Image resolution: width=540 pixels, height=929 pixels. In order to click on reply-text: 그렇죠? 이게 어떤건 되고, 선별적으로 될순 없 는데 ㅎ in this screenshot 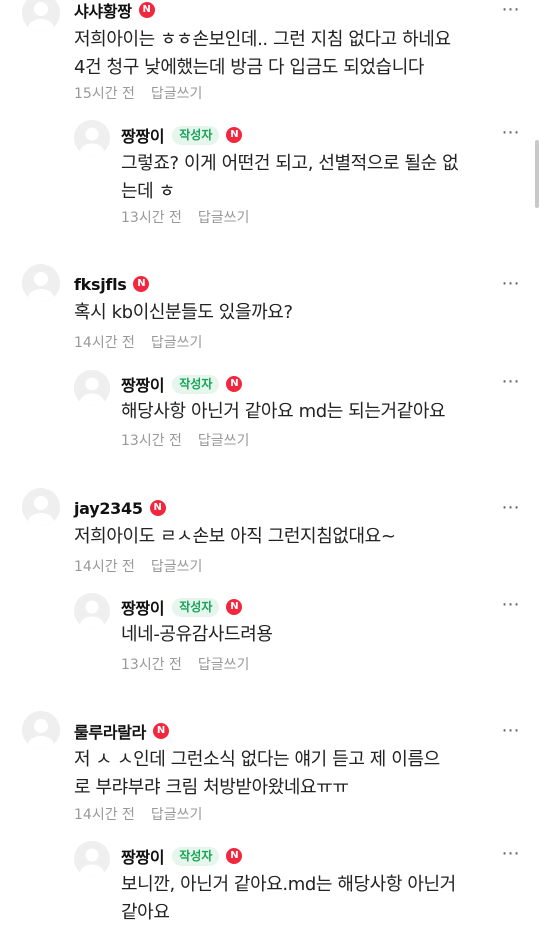, I will do `click(290, 177)`.